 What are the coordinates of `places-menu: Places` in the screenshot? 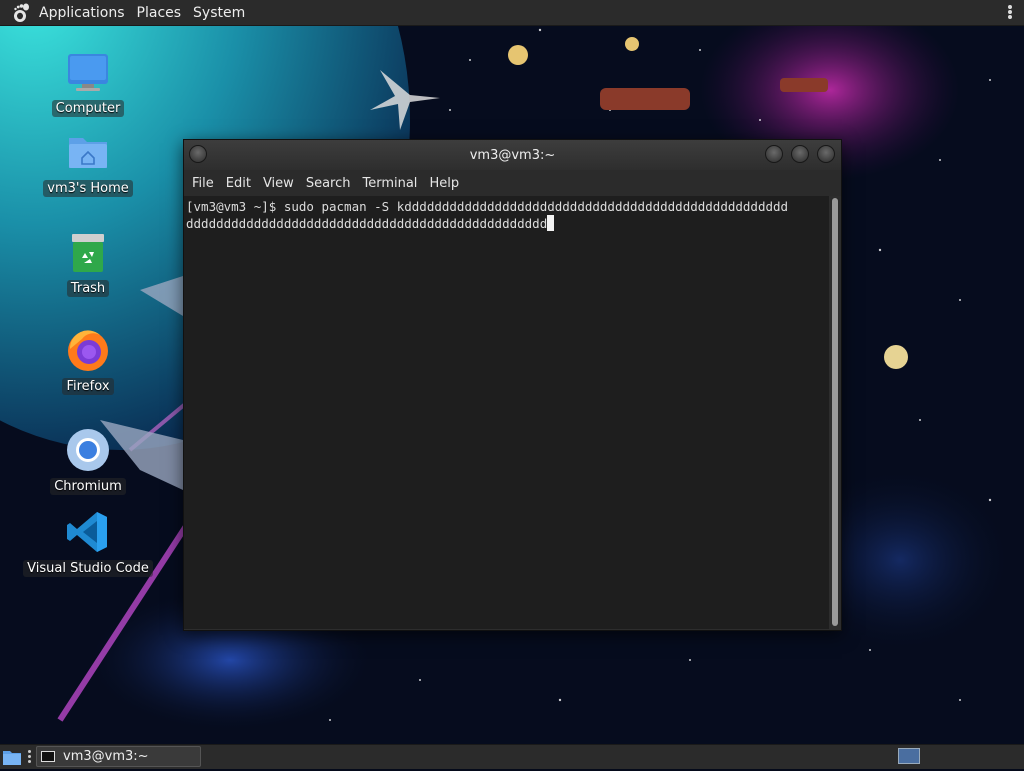 It's located at (161, 13).